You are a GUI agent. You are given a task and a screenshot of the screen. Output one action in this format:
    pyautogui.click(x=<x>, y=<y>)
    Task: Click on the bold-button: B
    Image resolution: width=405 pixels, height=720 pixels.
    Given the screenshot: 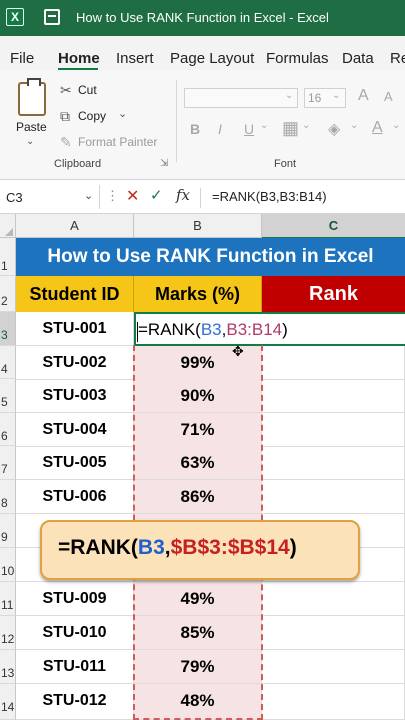 What is the action you would take?
    pyautogui.click(x=195, y=129)
    